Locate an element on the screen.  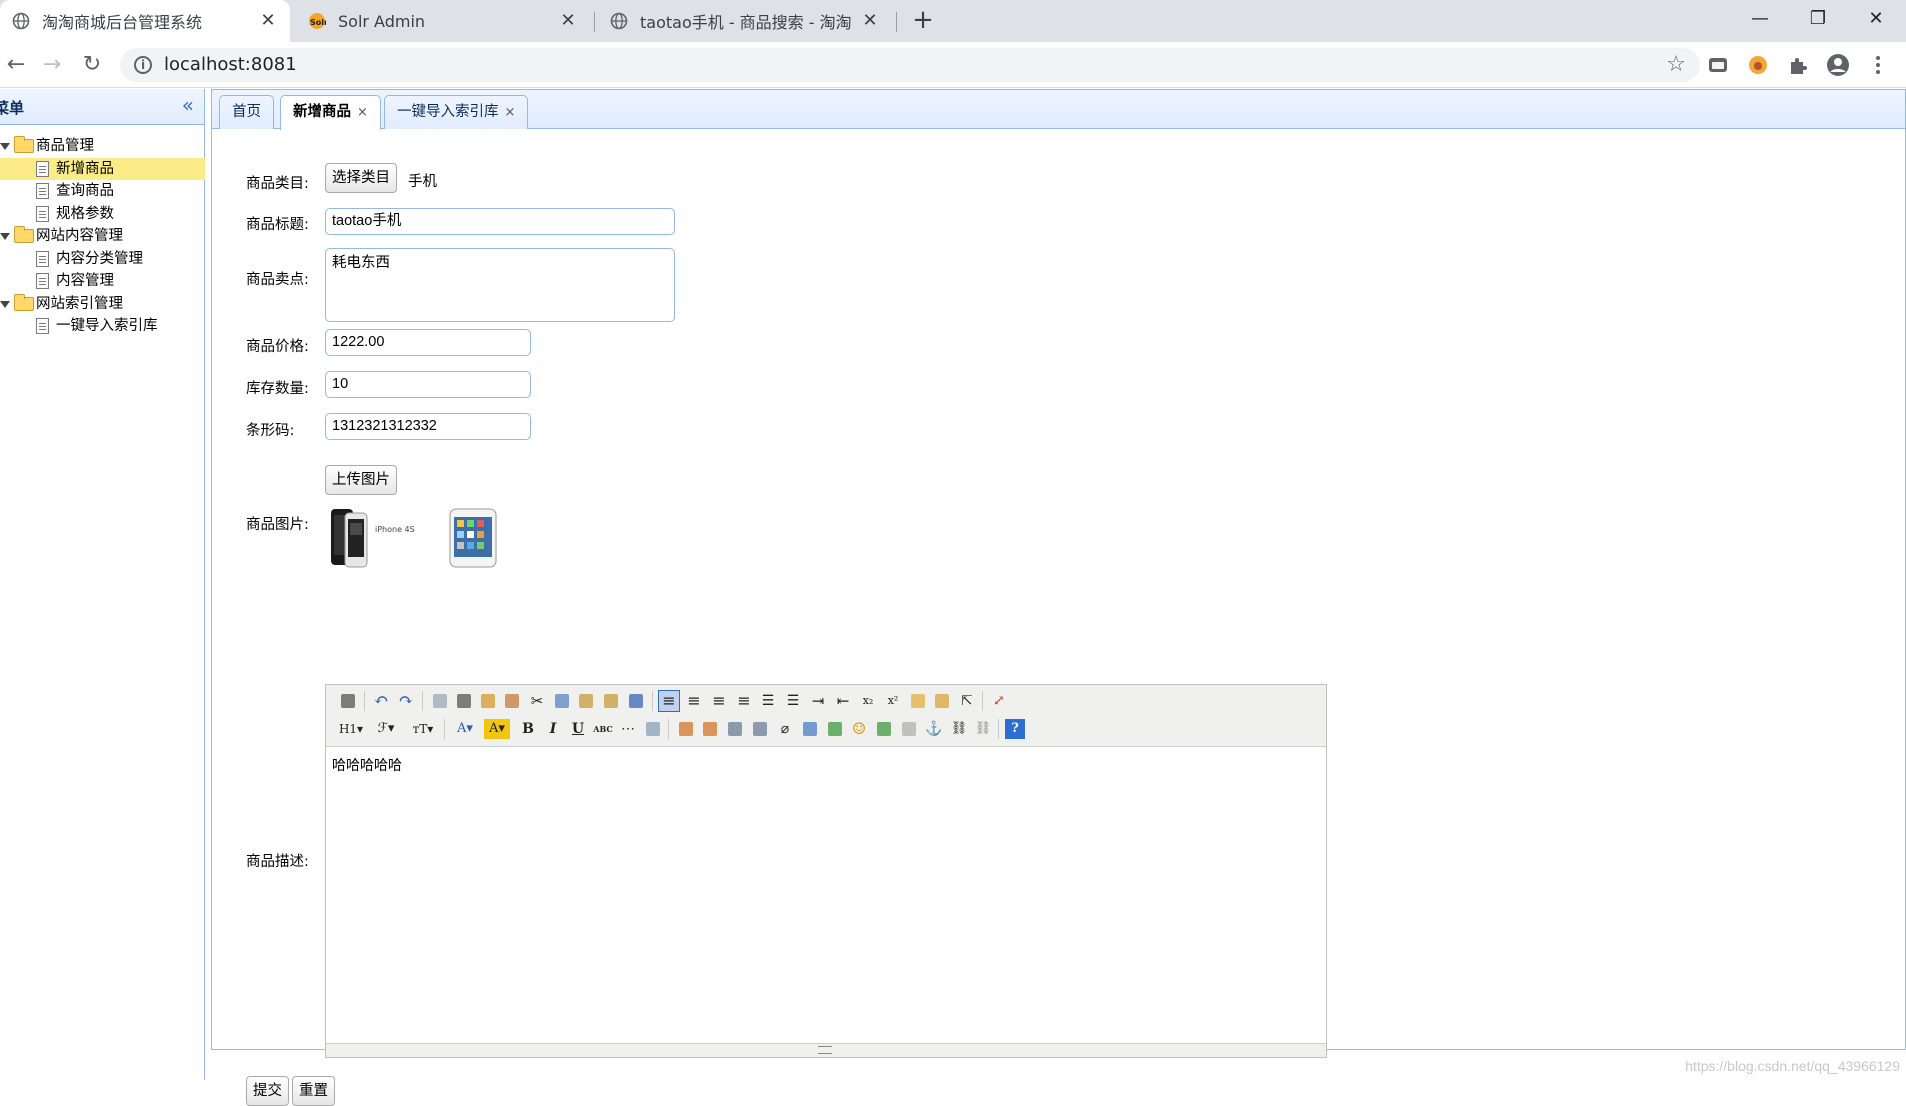
font-size-dropdown: тT▾ is located at coordinates (423, 729).